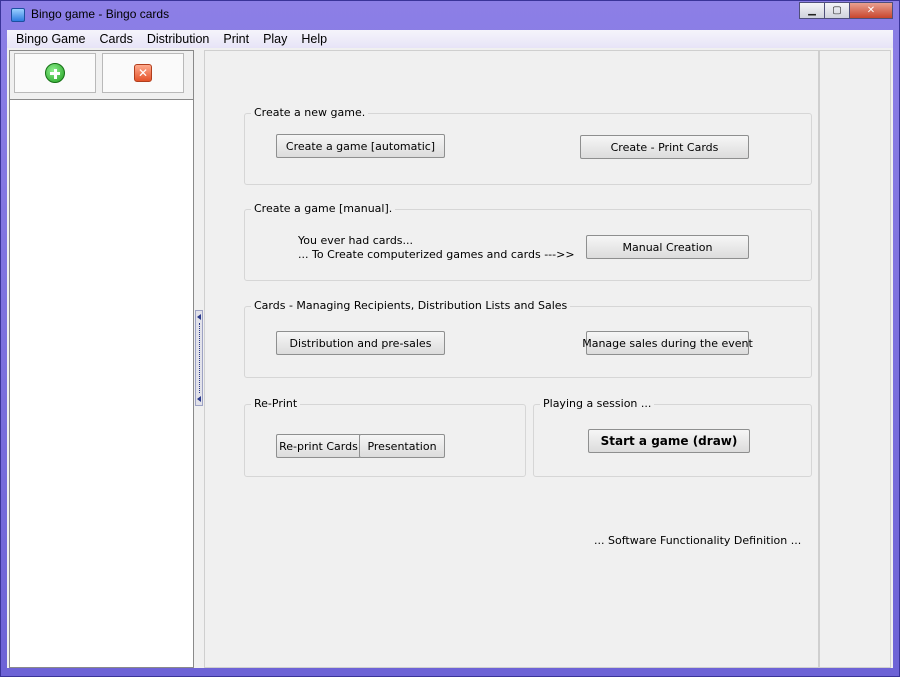  I want to click on presentation-button: Presentation, so click(402, 446).